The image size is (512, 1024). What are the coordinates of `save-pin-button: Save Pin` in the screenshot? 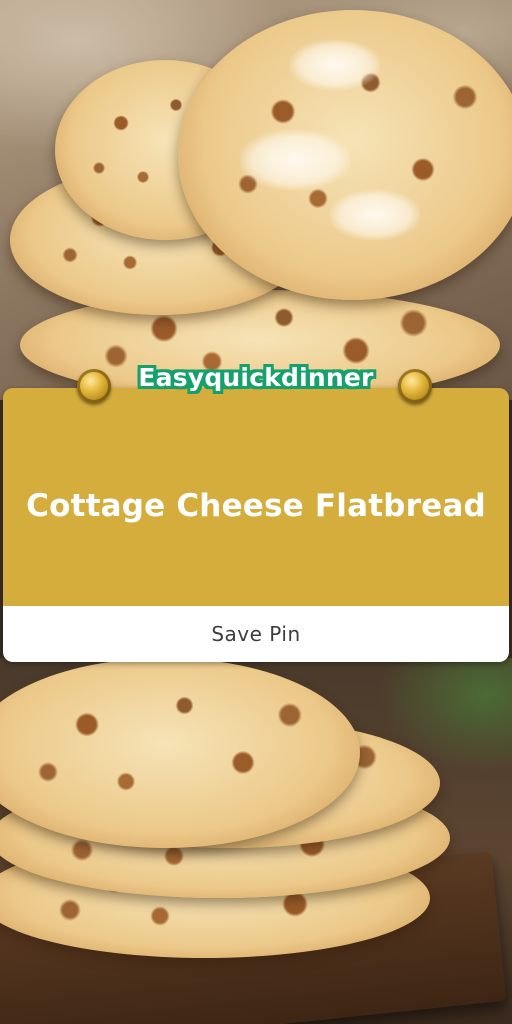 It's located at (256, 634).